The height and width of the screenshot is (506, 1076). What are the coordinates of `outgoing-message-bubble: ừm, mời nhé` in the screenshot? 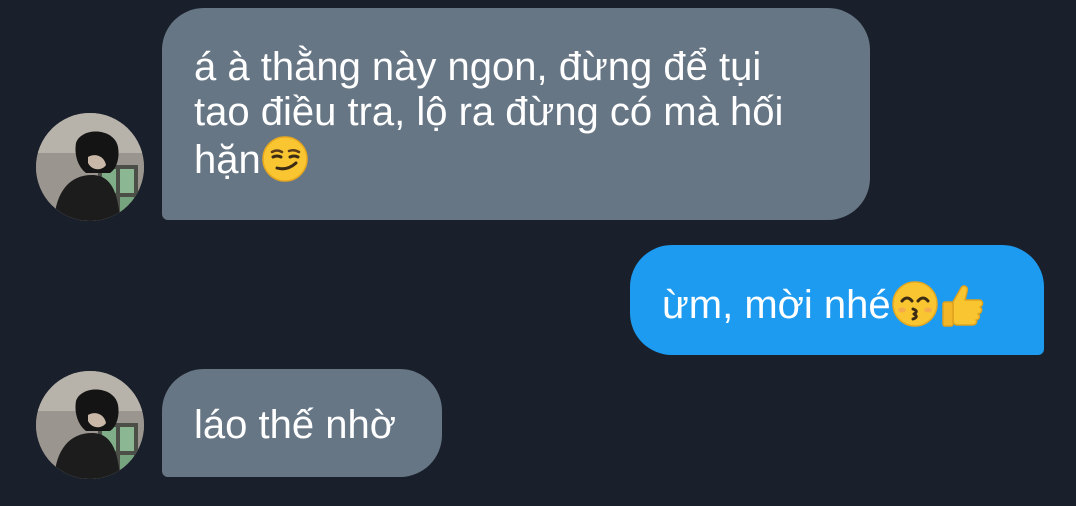 It's located at (837, 300).